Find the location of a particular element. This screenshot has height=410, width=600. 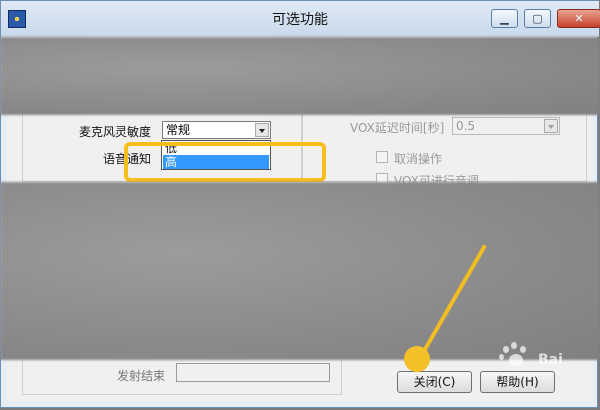

cancel-operation-checkbox is located at coordinates (382, 157).